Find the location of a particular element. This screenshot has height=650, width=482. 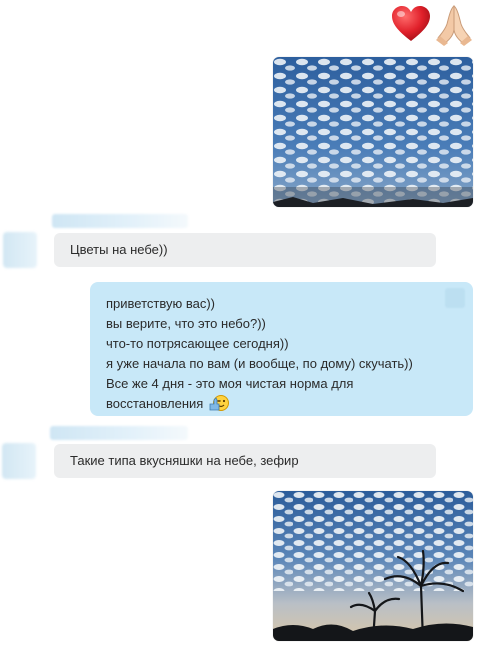

incoming-message-bubble: Такие типа вкусняшки на небе, зефир is located at coordinates (245, 461).